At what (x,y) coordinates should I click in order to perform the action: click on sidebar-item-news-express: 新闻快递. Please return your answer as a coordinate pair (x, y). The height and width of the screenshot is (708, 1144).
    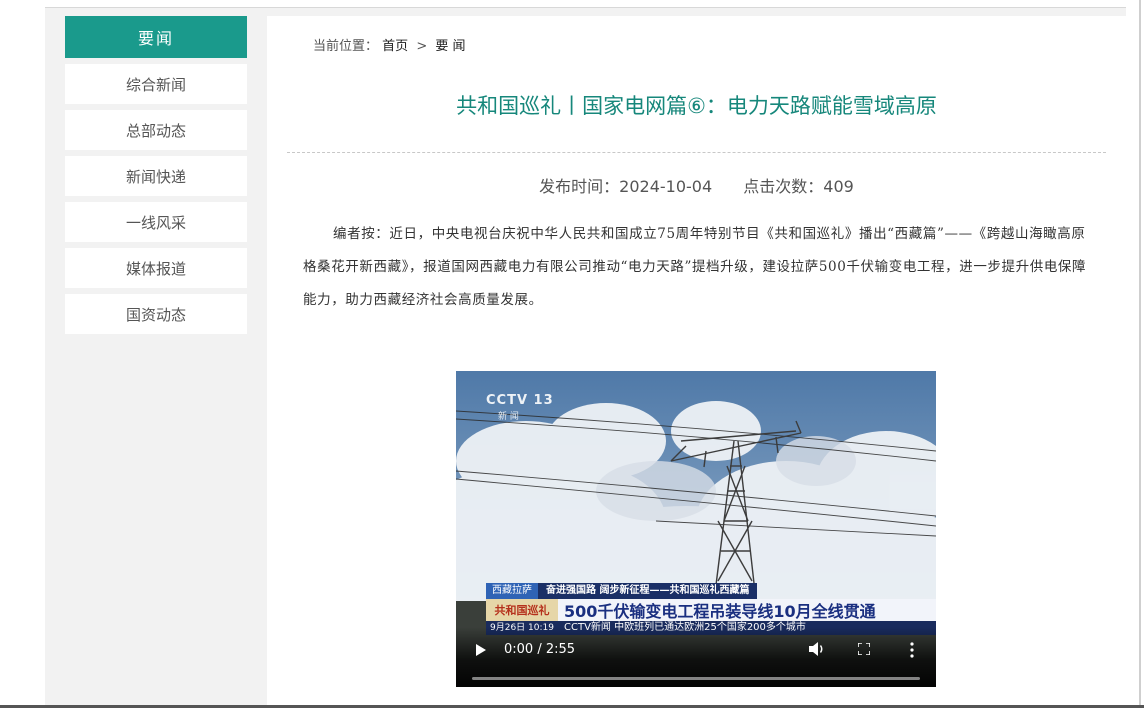
    Looking at the image, I should click on (156, 176).